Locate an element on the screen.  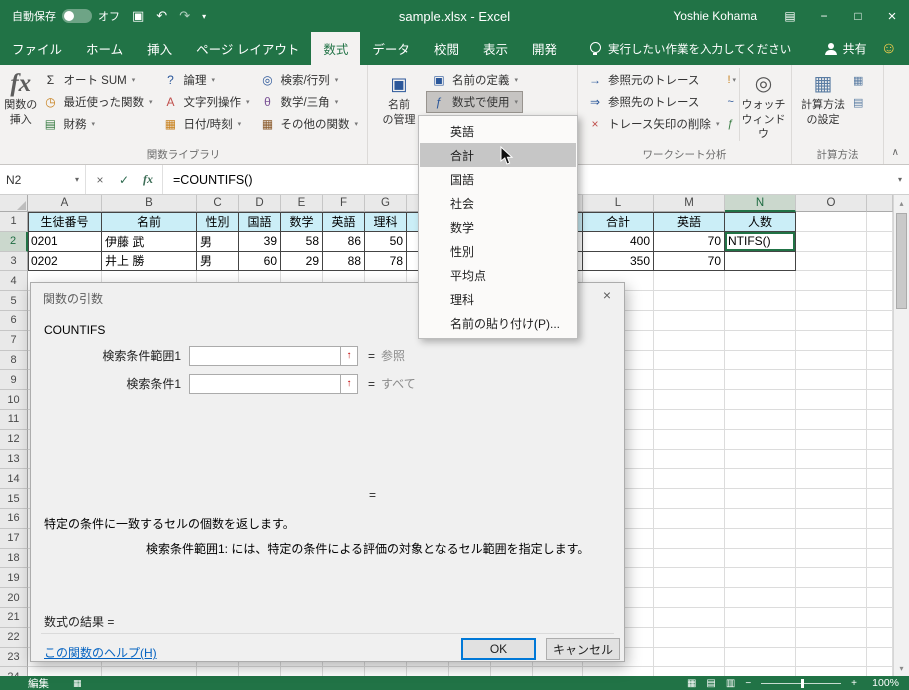
cell-O10 is located at coordinates (831, 400).